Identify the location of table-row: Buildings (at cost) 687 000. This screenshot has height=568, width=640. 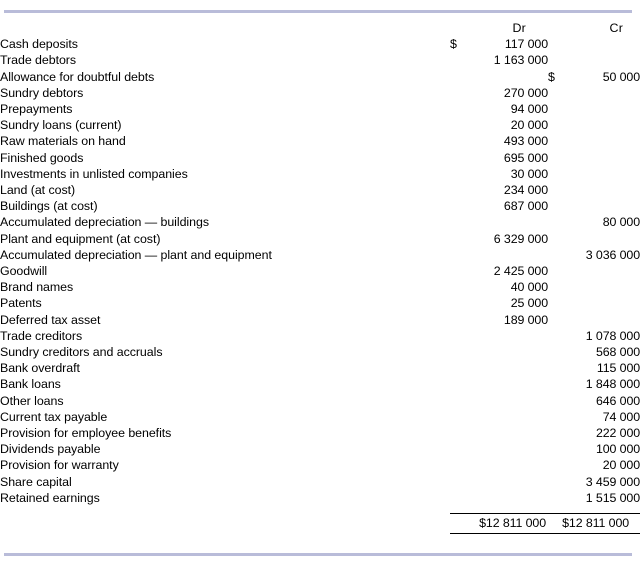
(320, 206).